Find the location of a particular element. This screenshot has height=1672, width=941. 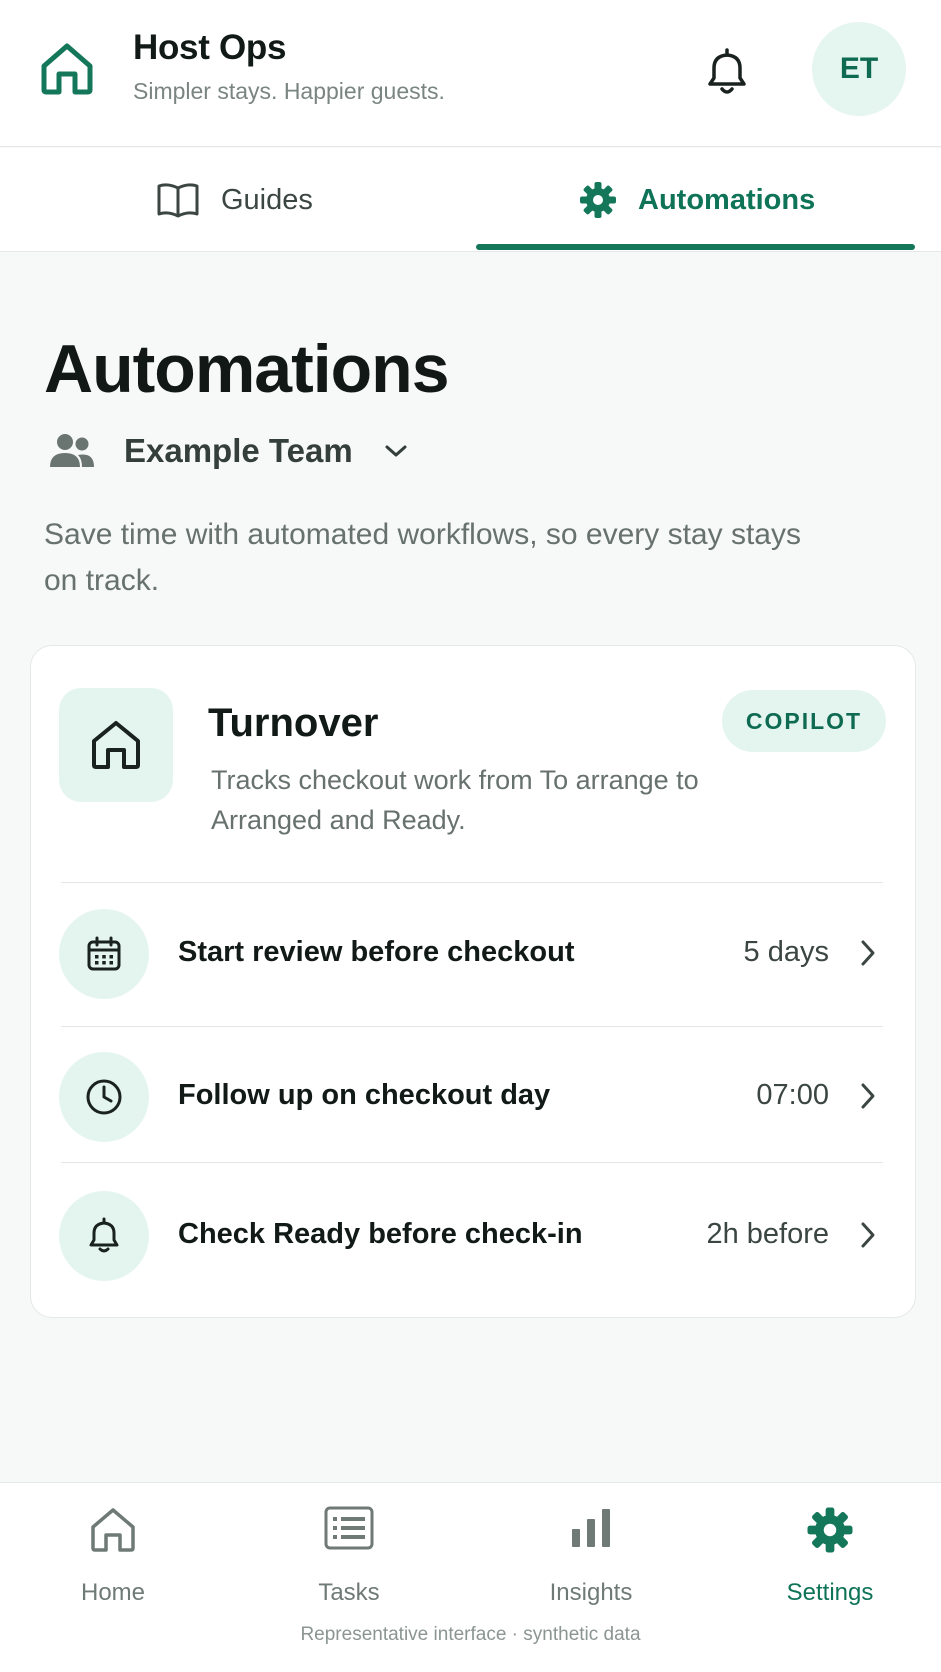

nav-label: Insights is located at coordinates (591, 1592).